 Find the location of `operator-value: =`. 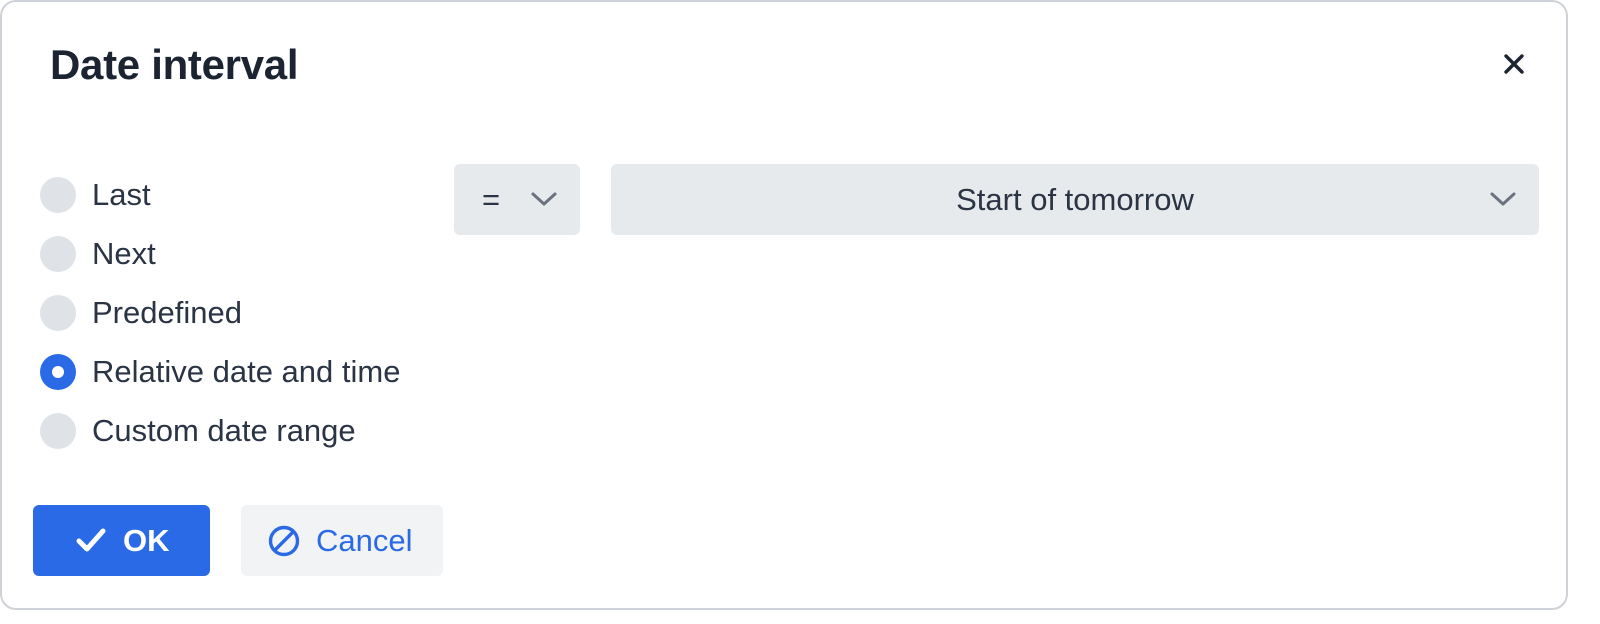

operator-value: = is located at coordinates (491, 199).